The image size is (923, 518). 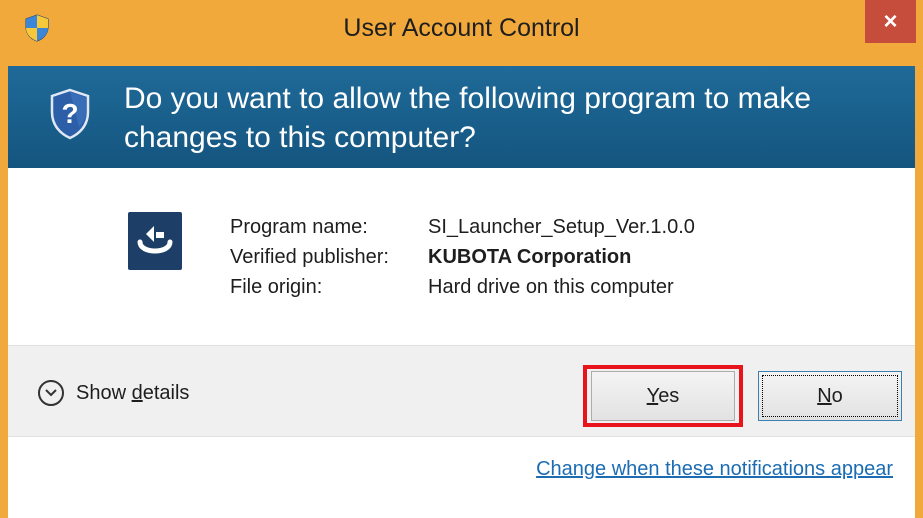 I want to click on launcher-logo-icon, so click(x=155, y=240).